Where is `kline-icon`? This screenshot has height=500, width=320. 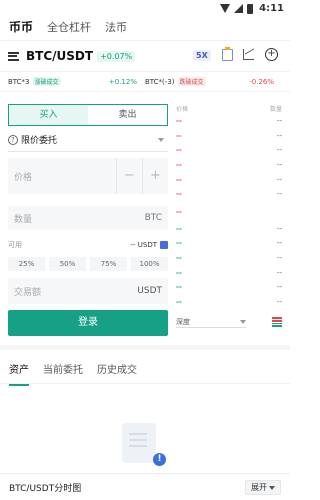 kline-icon is located at coordinates (227, 54).